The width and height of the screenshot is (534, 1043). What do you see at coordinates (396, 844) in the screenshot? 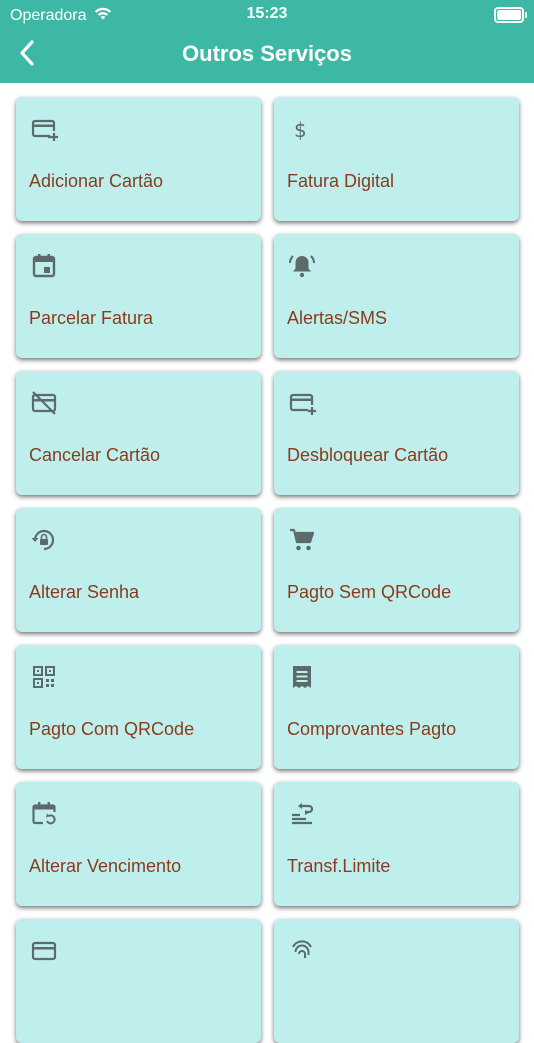
I see `service-tile-transf-limite: Transf.Limite` at bounding box center [396, 844].